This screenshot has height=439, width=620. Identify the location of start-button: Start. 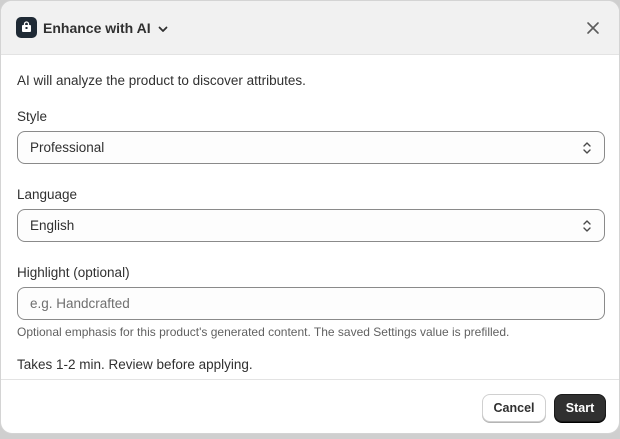
(580, 407).